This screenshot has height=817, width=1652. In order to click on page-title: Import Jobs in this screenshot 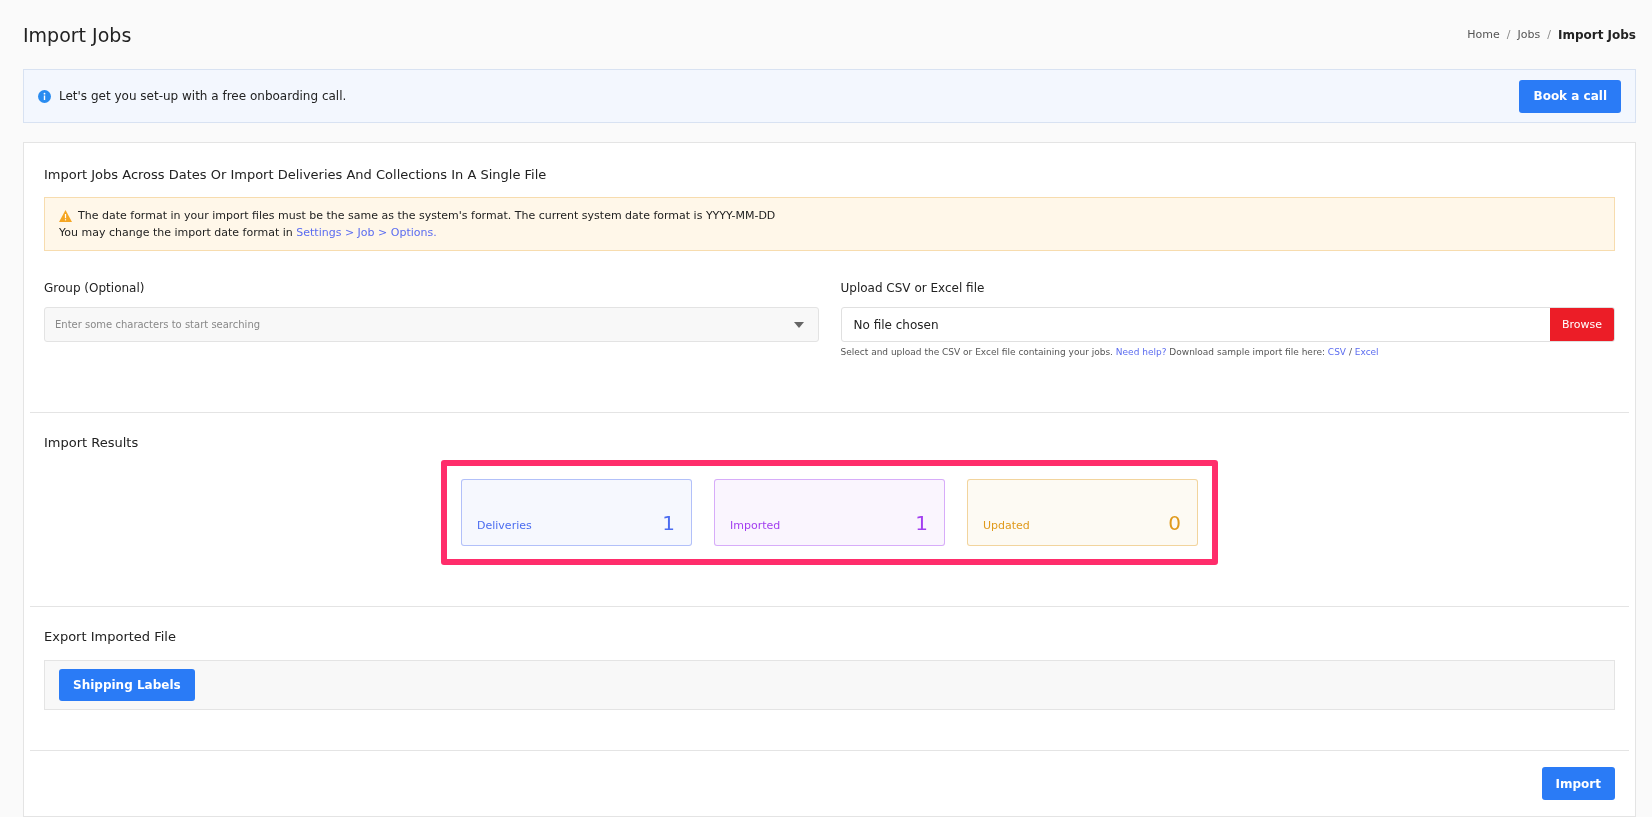, I will do `click(77, 34)`.